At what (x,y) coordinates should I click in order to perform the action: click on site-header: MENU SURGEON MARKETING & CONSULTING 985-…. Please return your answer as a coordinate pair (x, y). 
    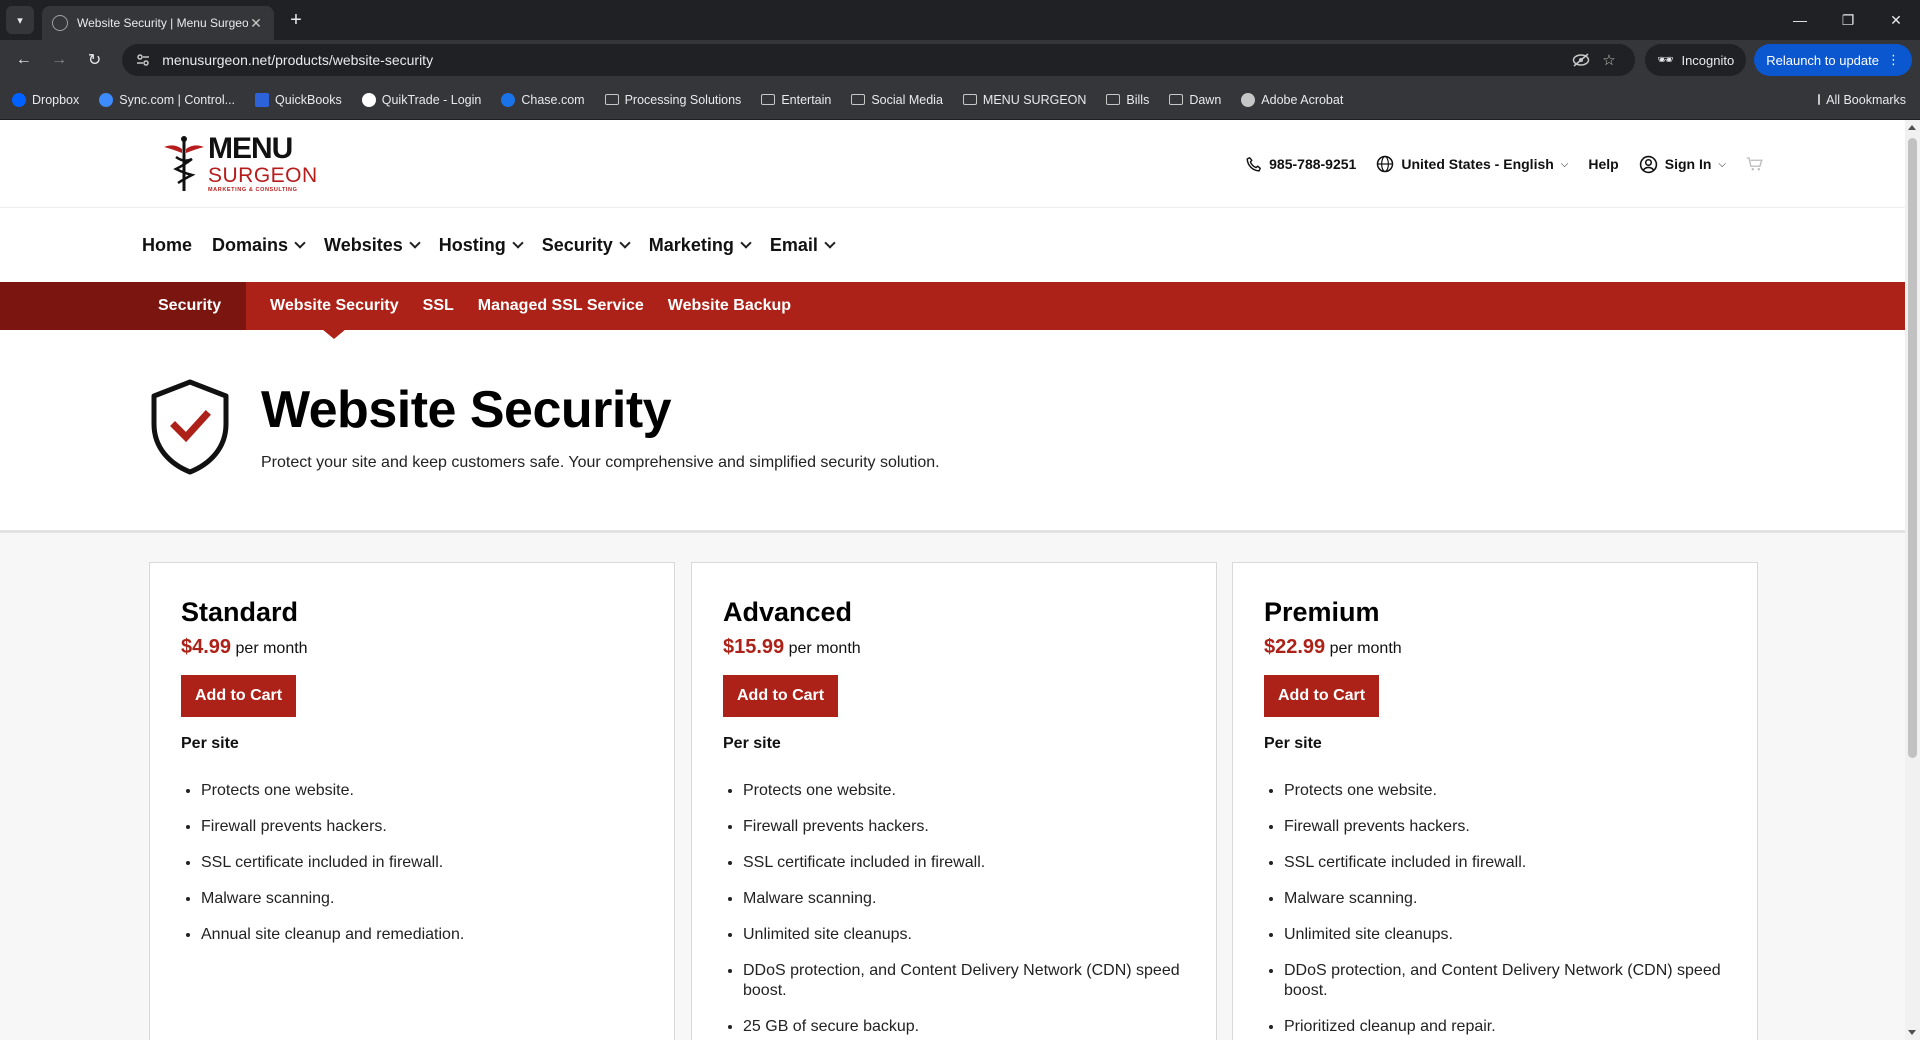
    Looking at the image, I should click on (960, 164).